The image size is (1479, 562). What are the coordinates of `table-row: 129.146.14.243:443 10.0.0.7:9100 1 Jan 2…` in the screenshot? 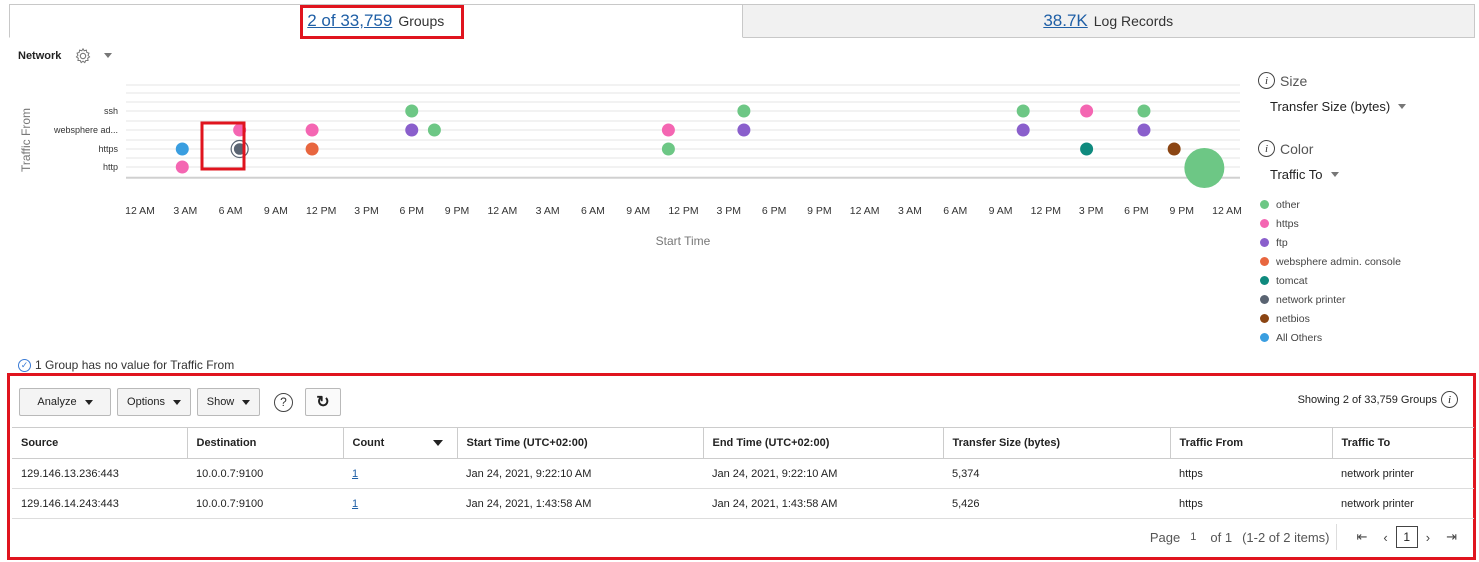 It's located at (743, 503).